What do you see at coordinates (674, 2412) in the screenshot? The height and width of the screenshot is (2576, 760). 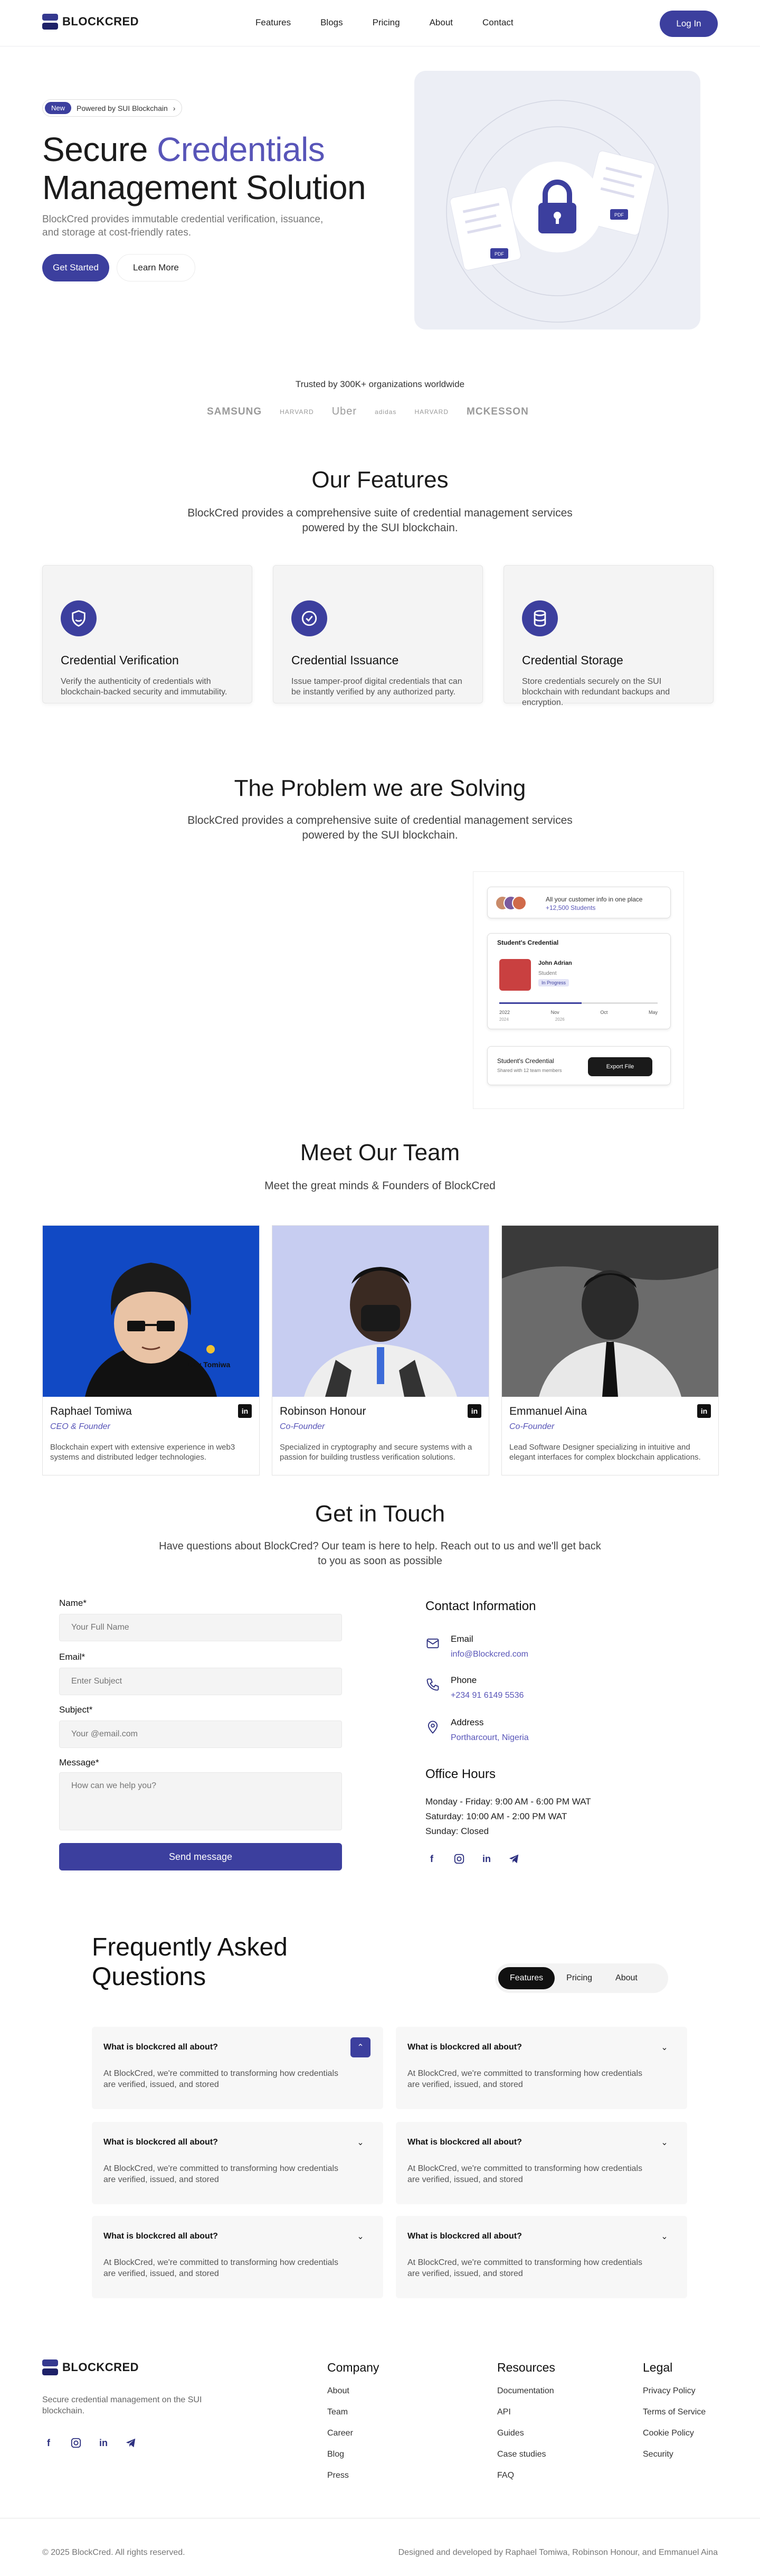 I see `footer-link: Terms of Service` at bounding box center [674, 2412].